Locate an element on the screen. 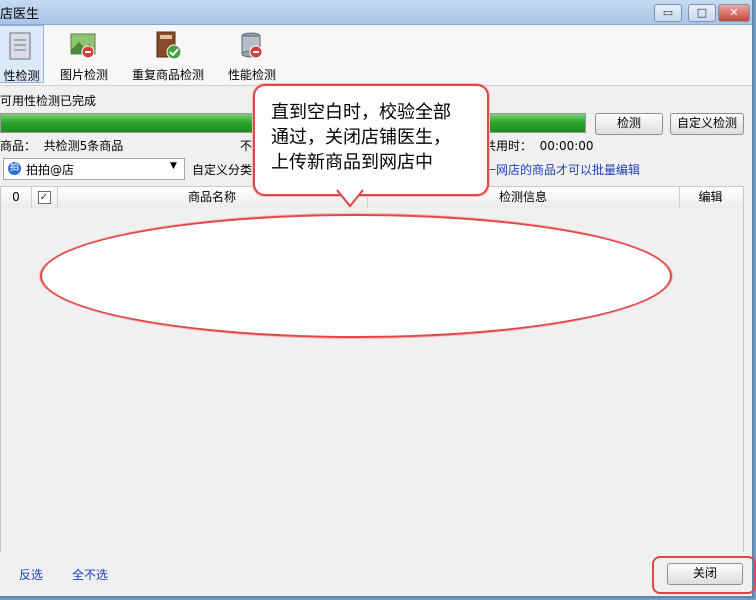 The height and width of the screenshot is (600, 756). minimize-button: ▭ is located at coordinates (668, 13).